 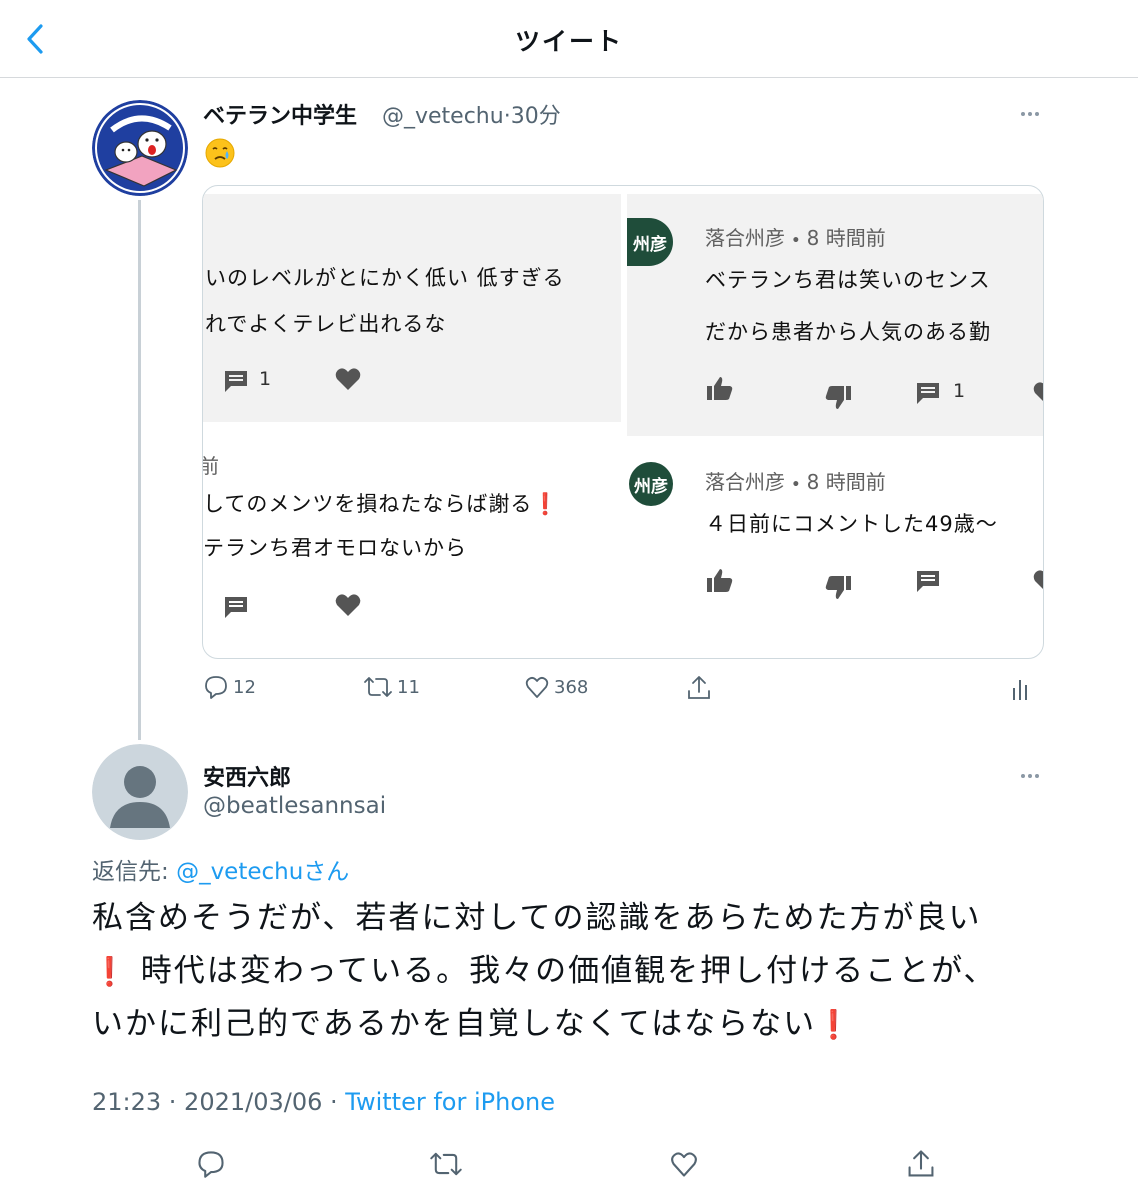 I want to click on comment-text-span: してのメンツを損ねたならば謝る, so click(x=368, y=504).